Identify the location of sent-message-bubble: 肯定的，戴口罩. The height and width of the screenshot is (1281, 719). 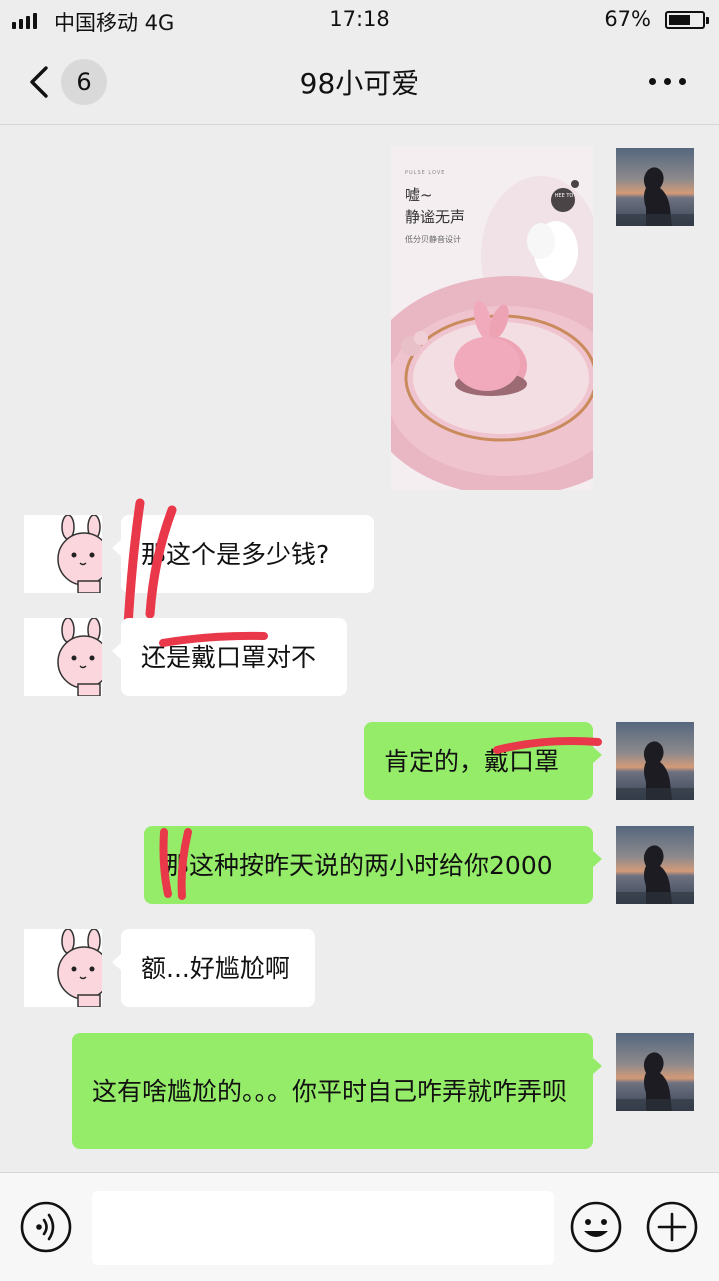
(483, 761).